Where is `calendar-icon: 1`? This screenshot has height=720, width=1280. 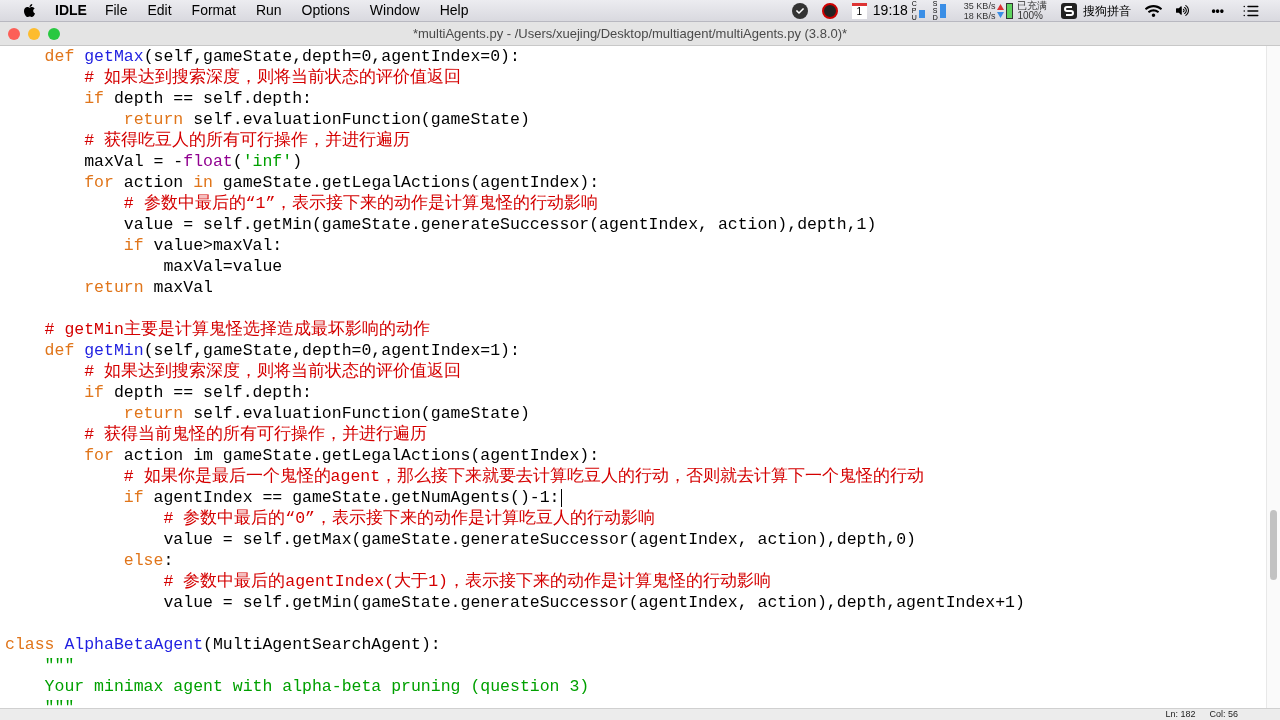 calendar-icon: 1 is located at coordinates (859, 10).